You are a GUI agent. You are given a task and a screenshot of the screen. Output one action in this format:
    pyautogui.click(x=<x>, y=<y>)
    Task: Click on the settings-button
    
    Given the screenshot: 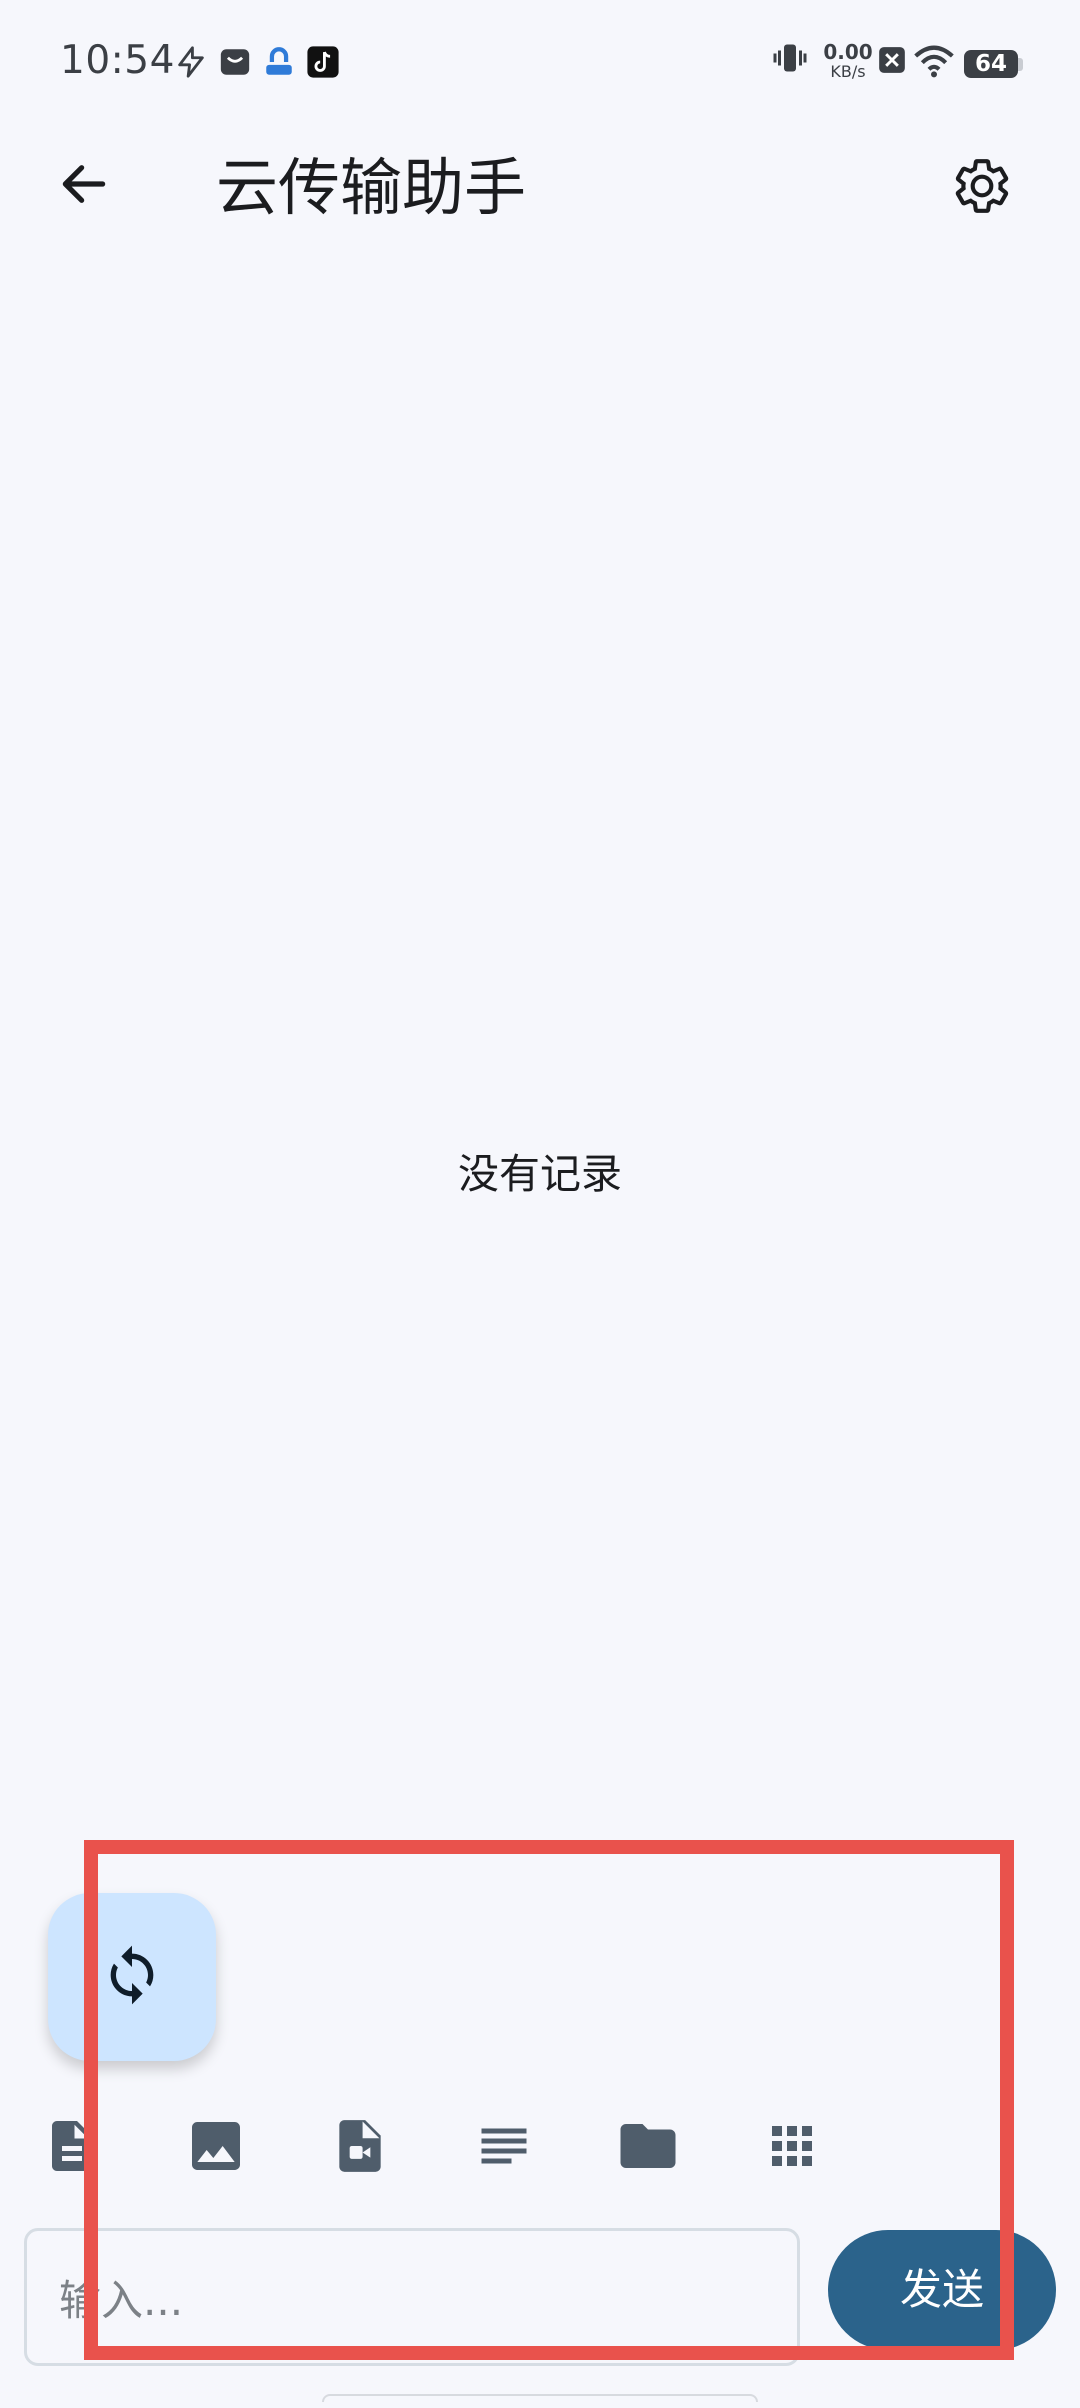 What is the action you would take?
    pyautogui.click(x=982, y=188)
    